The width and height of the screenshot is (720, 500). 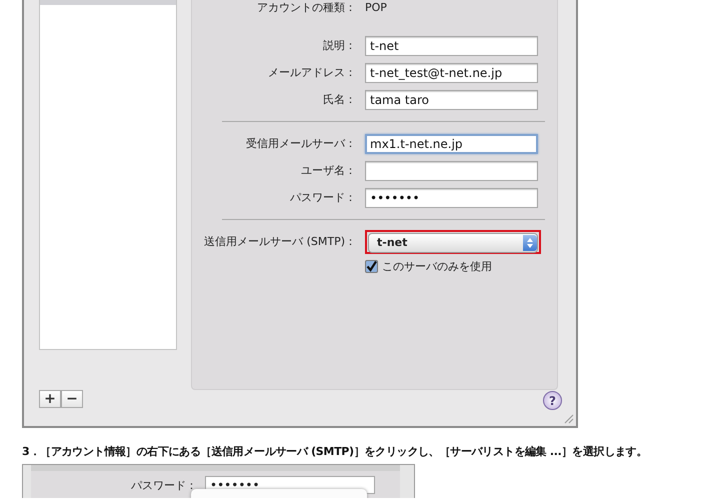 I want to click on remove-button: −, so click(x=72, y=399).